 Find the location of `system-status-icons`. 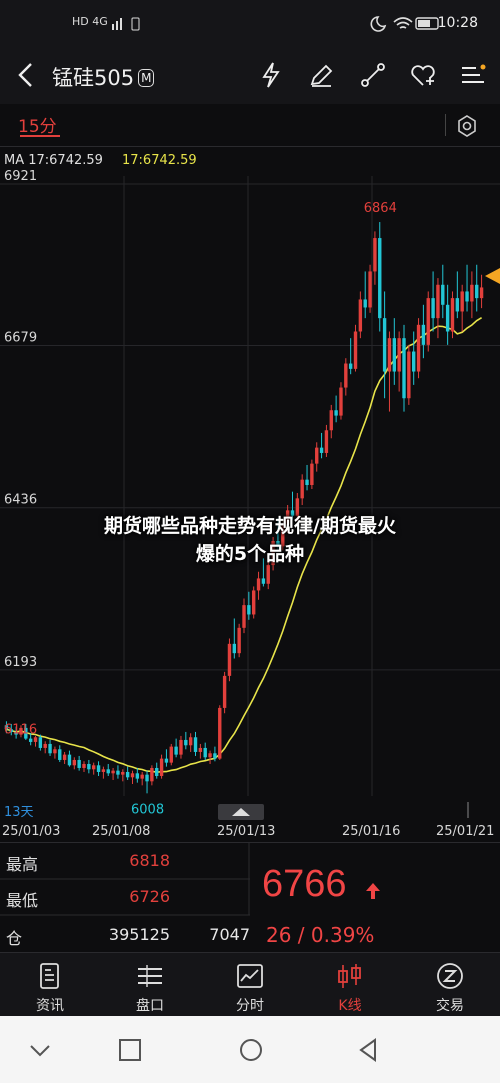

system-status-icons is located at coordinates (404, 24).